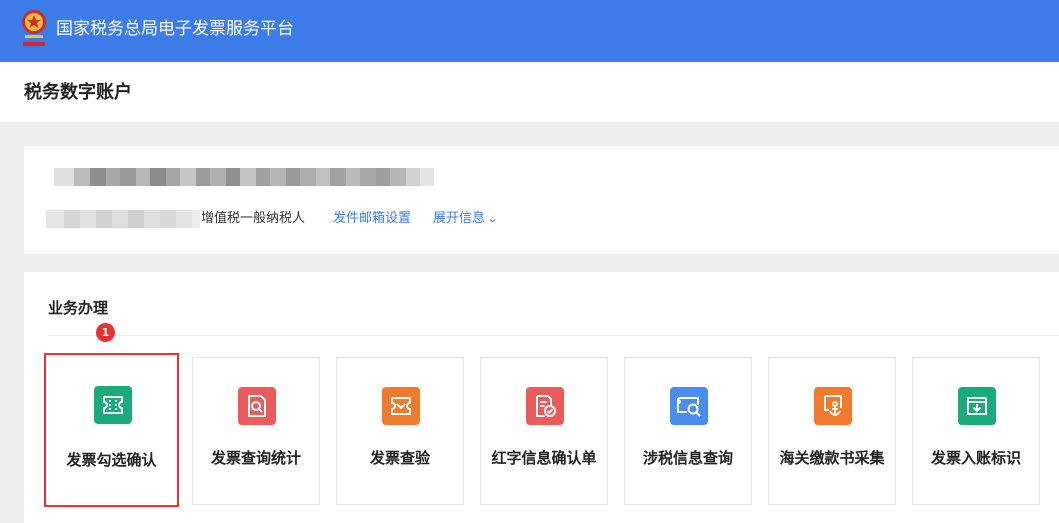  What do you see at coordinates (977, 406) in the screenshot?
I see `invoice-download-icon` at bounding box center [977, 406].